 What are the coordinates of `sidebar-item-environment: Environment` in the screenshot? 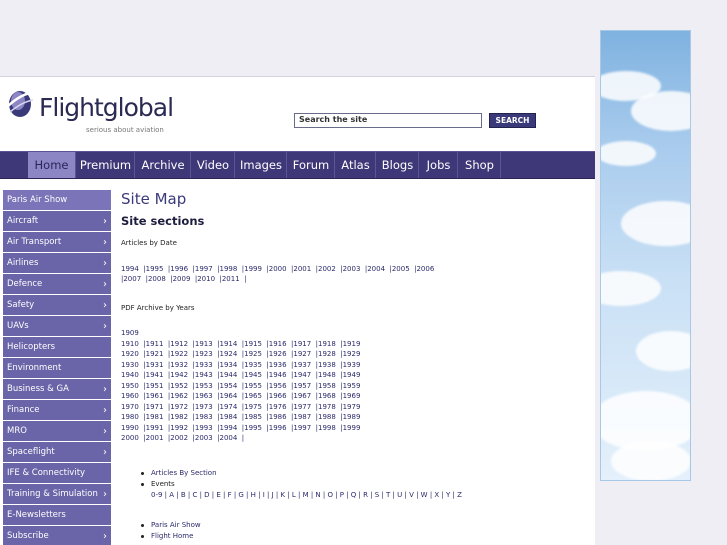 It's located at (57, 368).